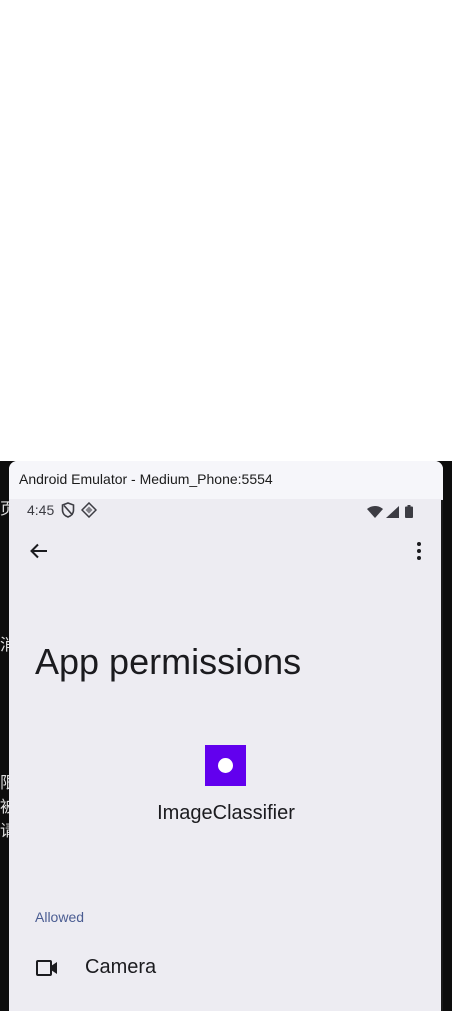 This screenshot has height=1011, width=452. I want to click on permission-label: Camera, so click(121, 967).